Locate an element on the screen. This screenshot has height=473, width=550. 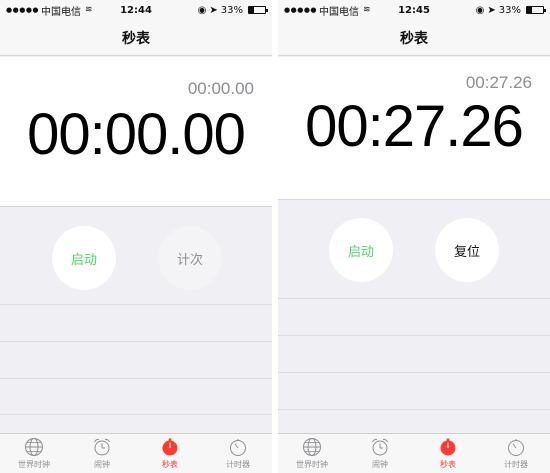
lap-button: 计次 is located at coordinates (190, 258).